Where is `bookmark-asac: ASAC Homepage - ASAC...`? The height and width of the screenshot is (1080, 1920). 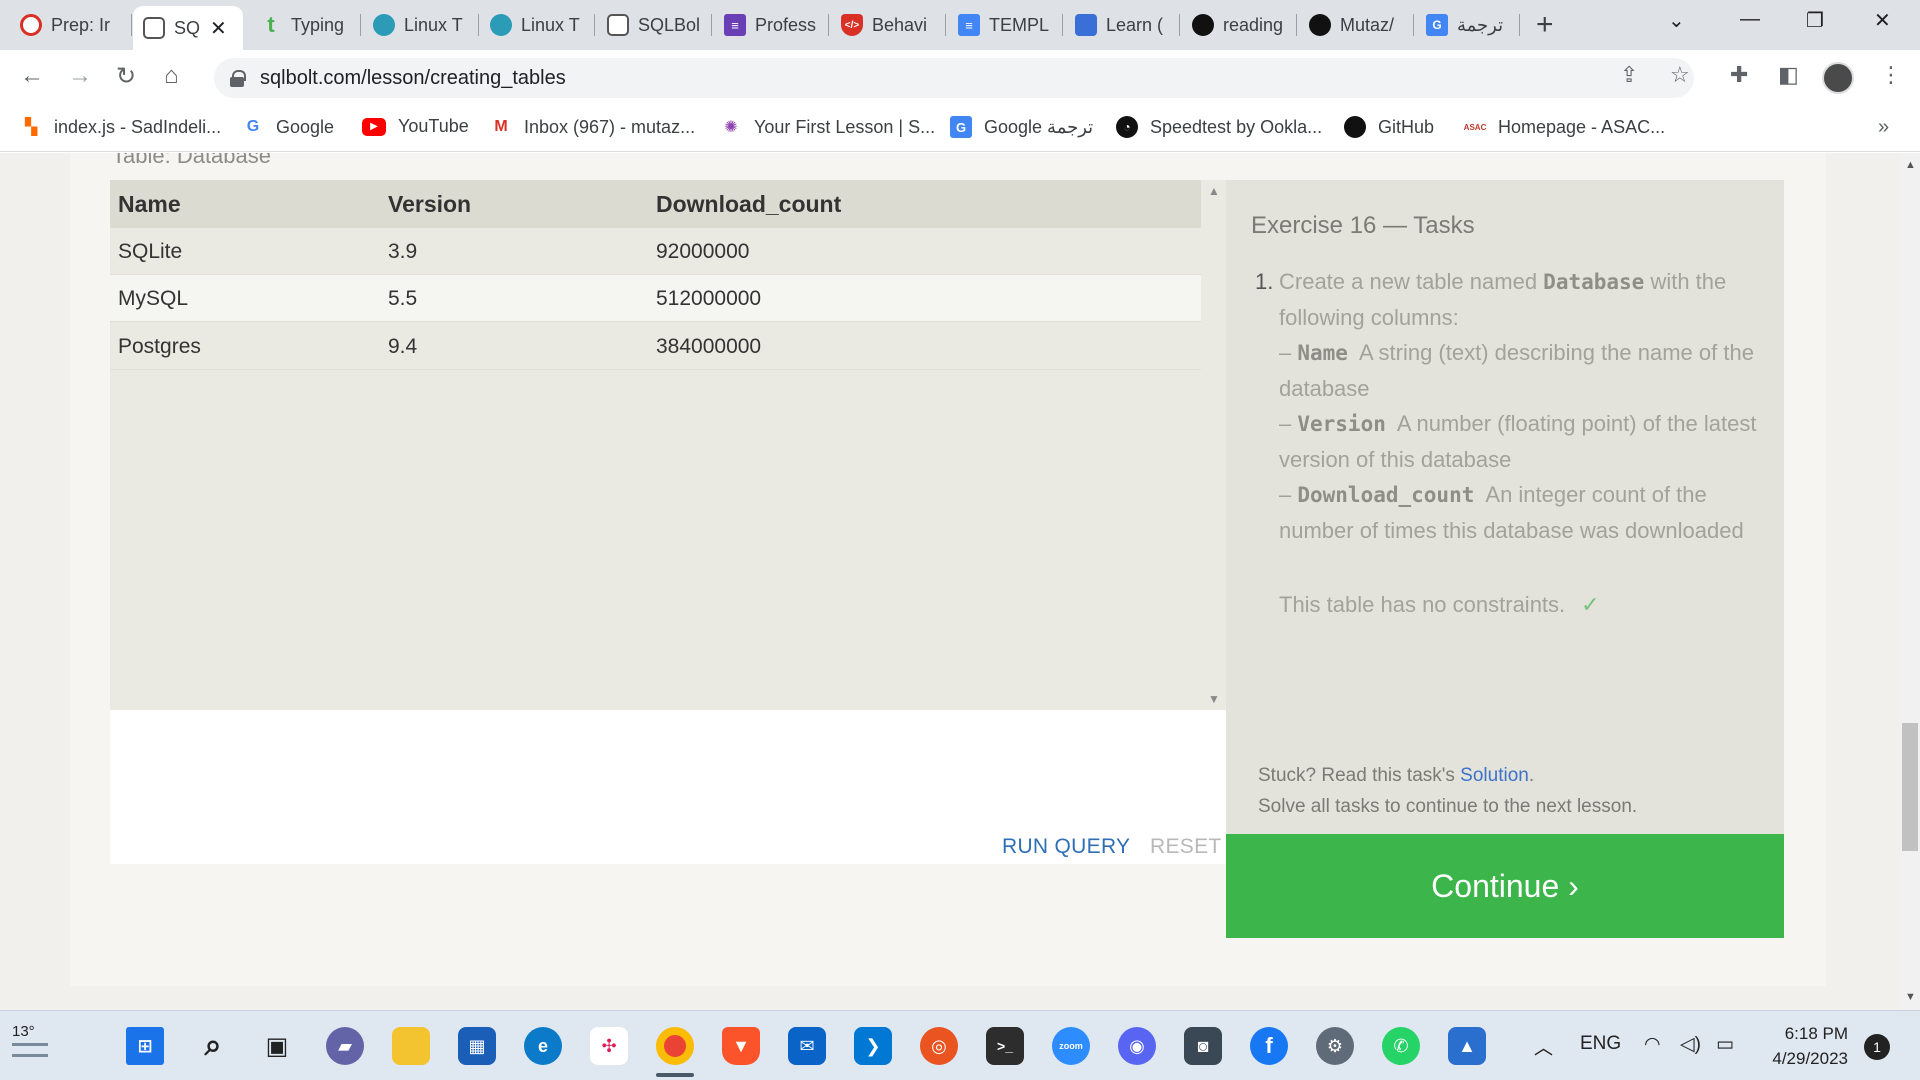 bookmark-asac: ASAC Homepage - ASAC... is located at coordinates (1564, 127).